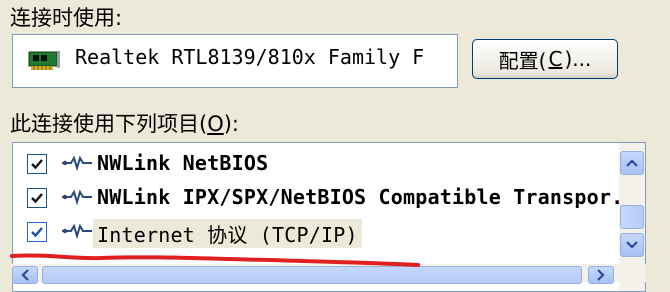 The image size is (670, 292). What do you see at coordinates (522, 60) in the screenshot?
I see `configure-label-prefix: 配置(` at bounding box center [522, 60].